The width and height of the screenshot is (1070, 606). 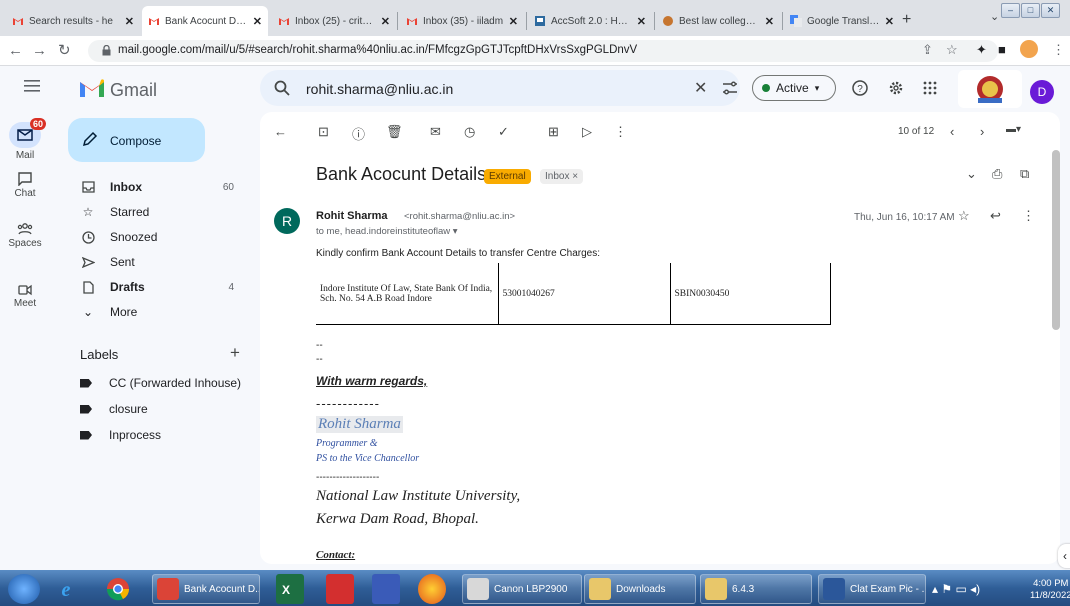 I want to click on main-menu-icon, so click(x=32, y=86).